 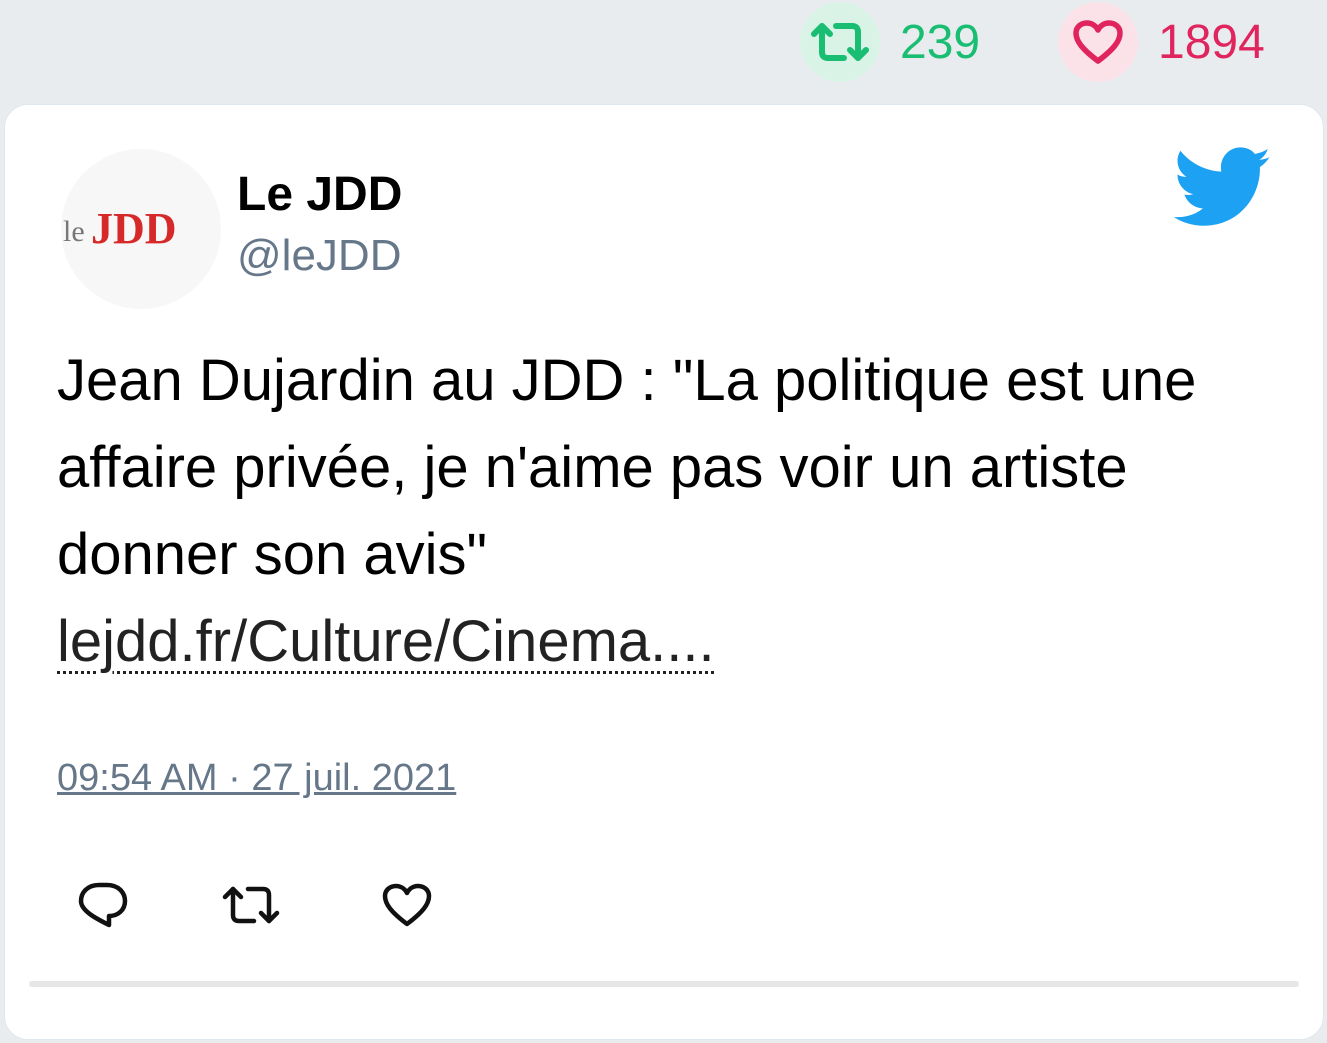 I want to click on twitter-bird-icon, so click(x=1223, y=188).